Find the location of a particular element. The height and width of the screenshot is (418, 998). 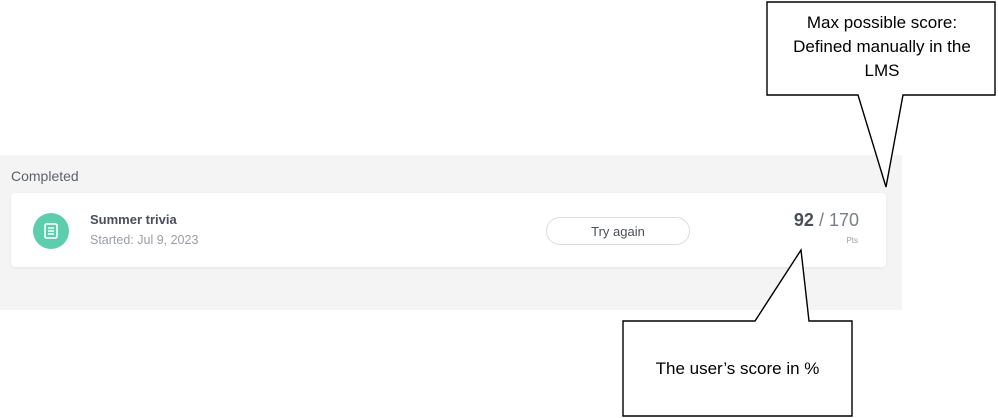

callout-user-score-text: The user’s score in % is located at coordinates (737, 368).